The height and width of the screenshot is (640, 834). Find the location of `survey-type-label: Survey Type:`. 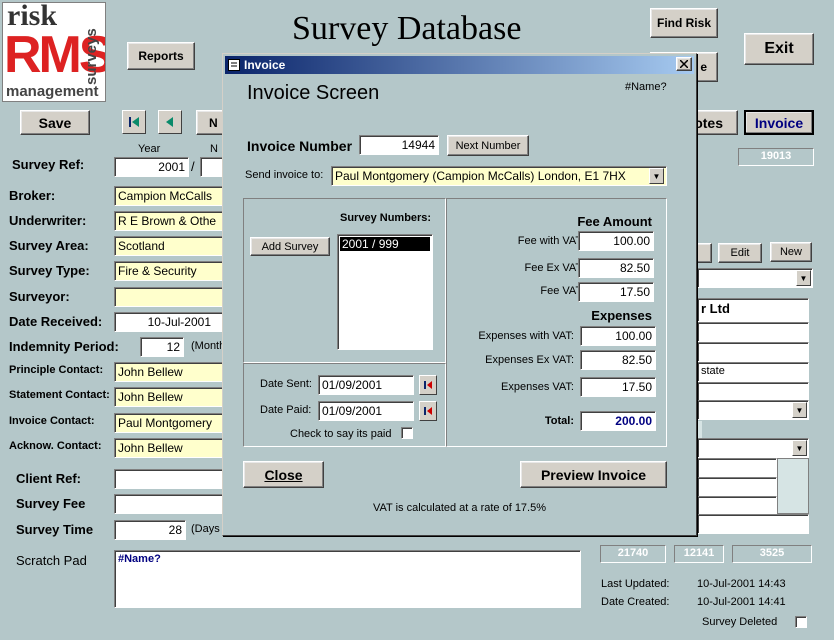

survey-type-label: Survey Type: is located at coordinates (49, 270).